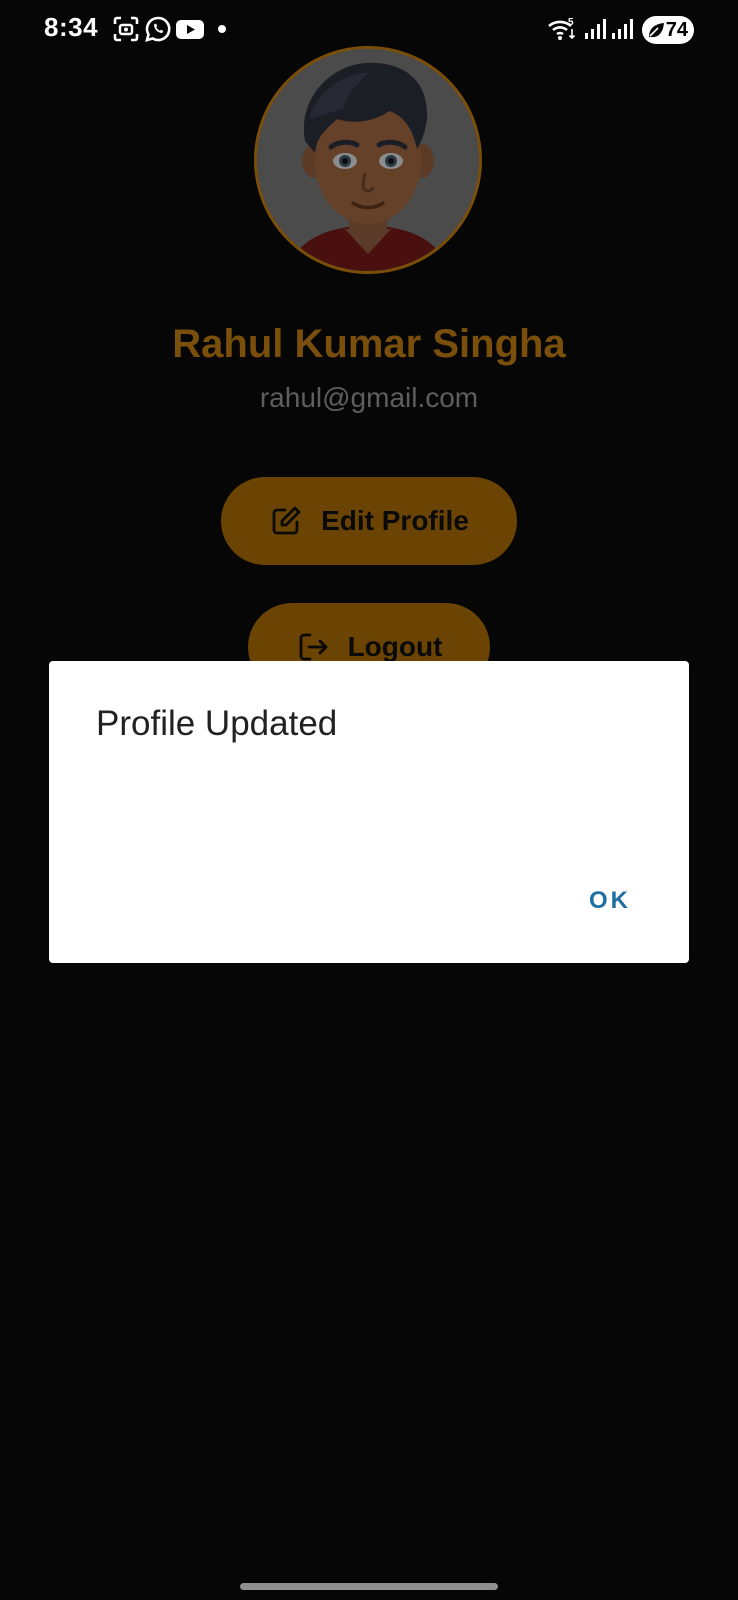 This screenshot has height=1600, width=738. What do you see at coordinates (190, 29) in the screenshot?
I see `youtube-icon` at bounding box center [190, 29].